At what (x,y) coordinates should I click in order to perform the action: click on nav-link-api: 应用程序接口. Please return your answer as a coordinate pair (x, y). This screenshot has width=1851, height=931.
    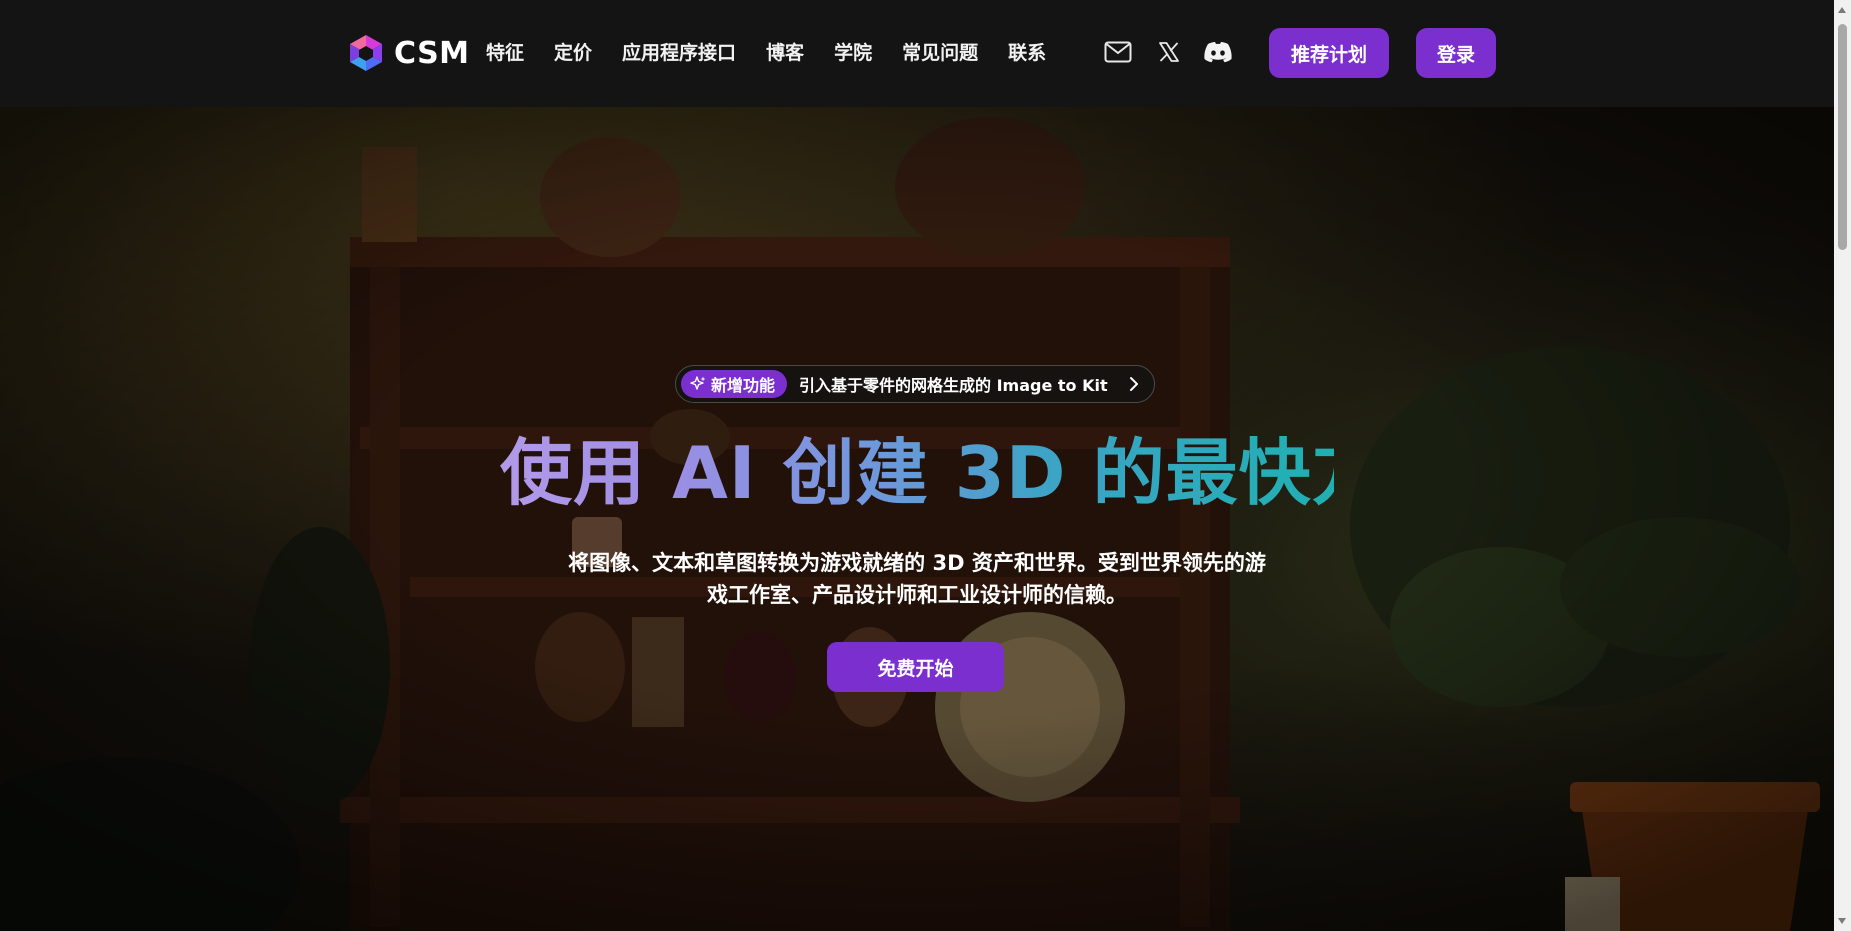
    Looking at the image, I should click on (679, 51).